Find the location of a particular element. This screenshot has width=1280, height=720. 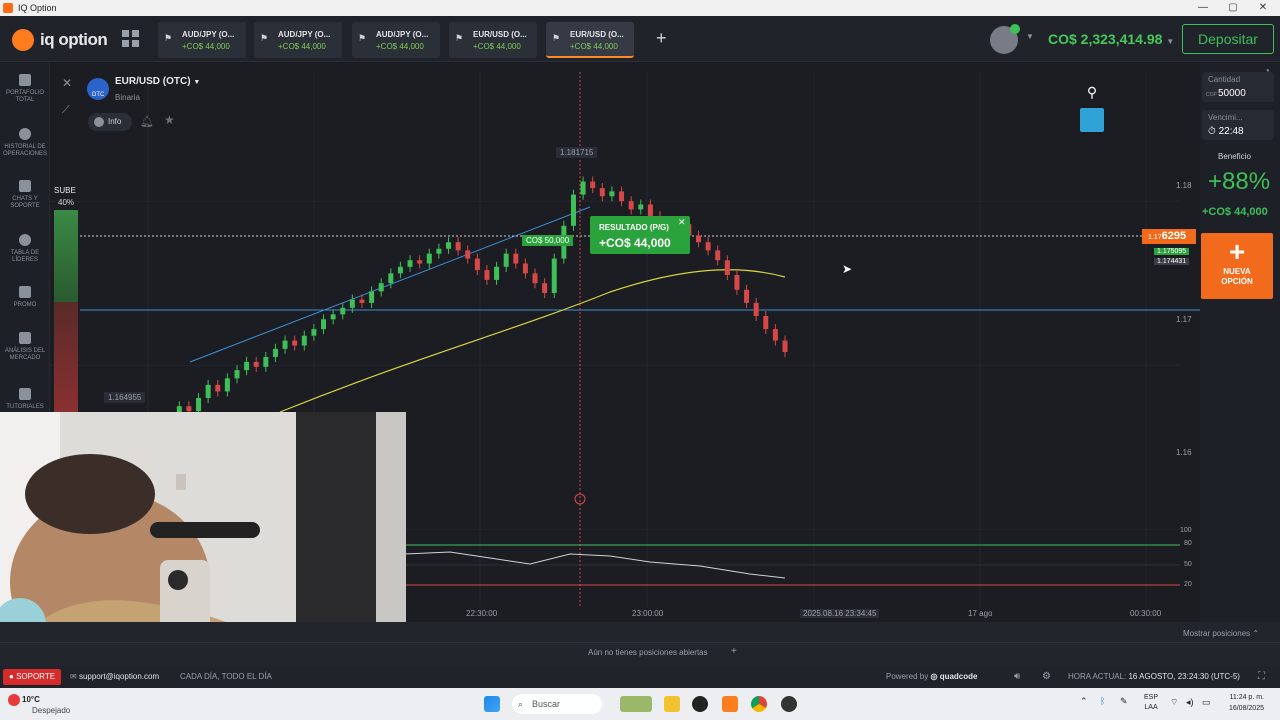

recorder-icon is located at coordinates (789, 704).